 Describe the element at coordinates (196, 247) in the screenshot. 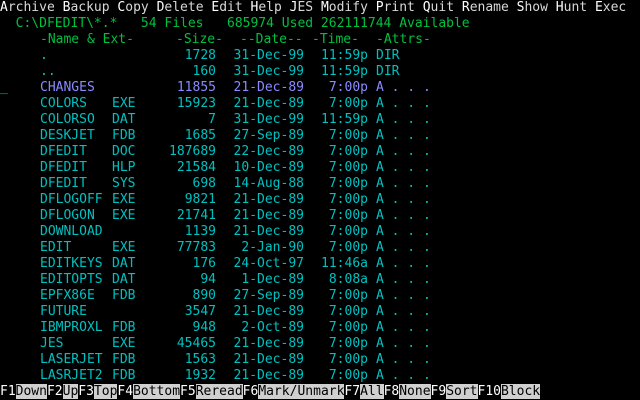

I see `file-size: 77783` at that location.